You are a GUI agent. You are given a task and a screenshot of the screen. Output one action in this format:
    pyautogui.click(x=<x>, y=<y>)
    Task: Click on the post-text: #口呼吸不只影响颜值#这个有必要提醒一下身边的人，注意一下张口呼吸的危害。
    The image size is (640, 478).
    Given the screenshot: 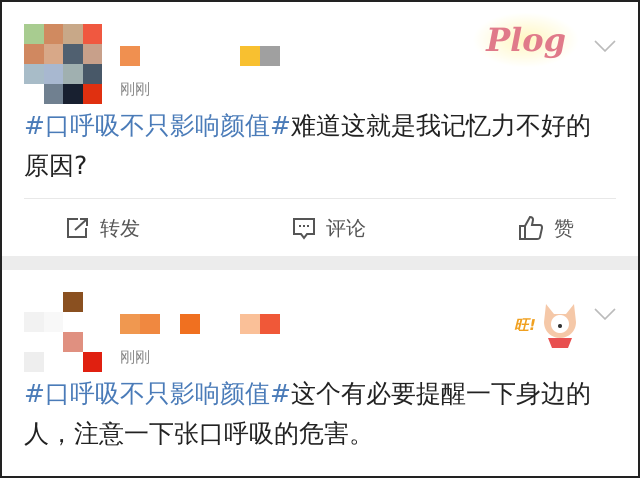 What is the action you would take?
    pyautogui.click(x=308, y=414)
    